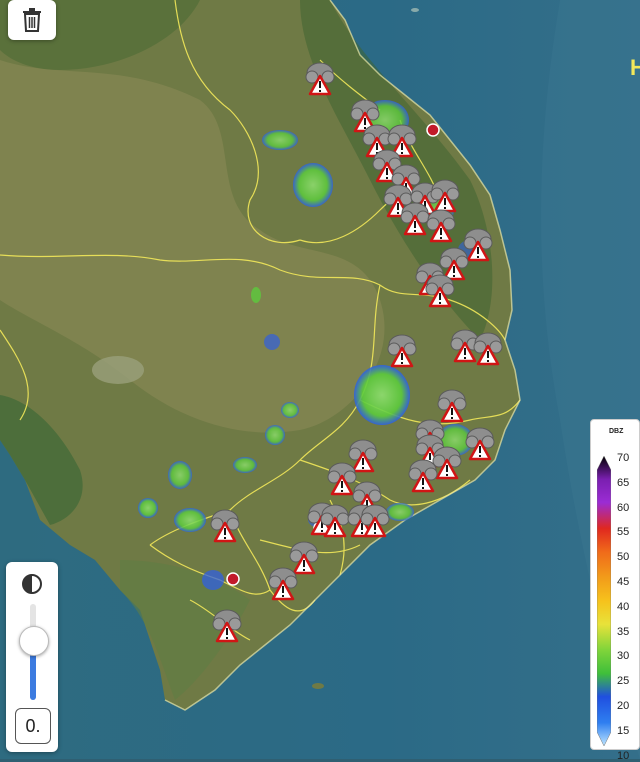  What do you see at coordinates (623, 582) in the screenshot?
I see `legend-tick-label: 45` at bounding box center [623, 582].